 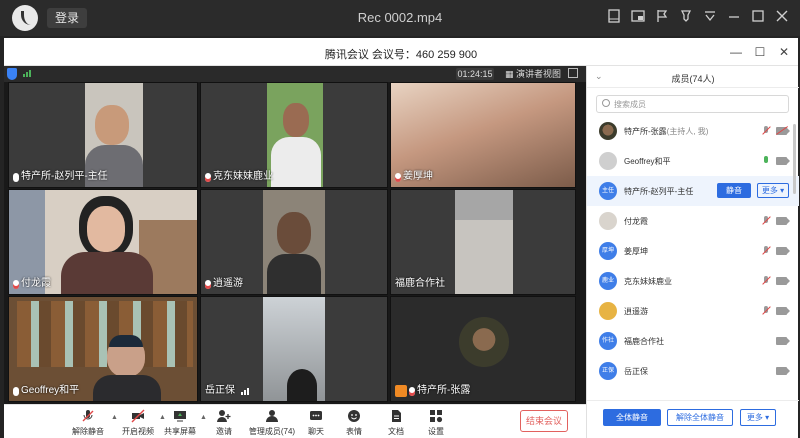 I want to click on members-panel-footer: 全体静音 解除全体静音 更多 ▾, so click(x=693, y=419).